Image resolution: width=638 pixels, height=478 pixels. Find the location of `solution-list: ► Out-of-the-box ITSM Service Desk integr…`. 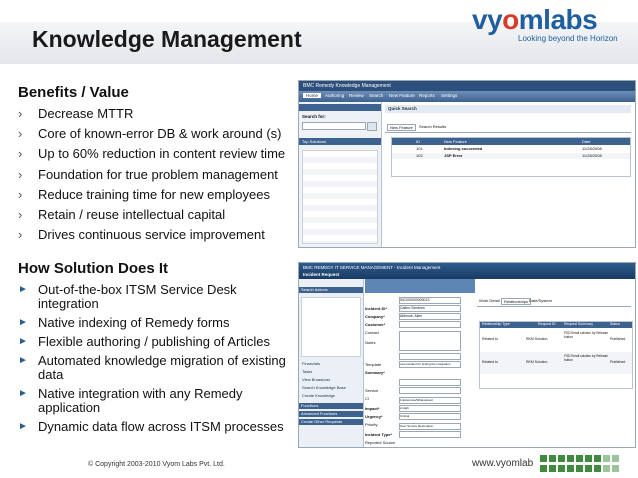

solution-list: ► Out-of-the-box ITSM Service Desk integr… is located at coordinates (155, 358).